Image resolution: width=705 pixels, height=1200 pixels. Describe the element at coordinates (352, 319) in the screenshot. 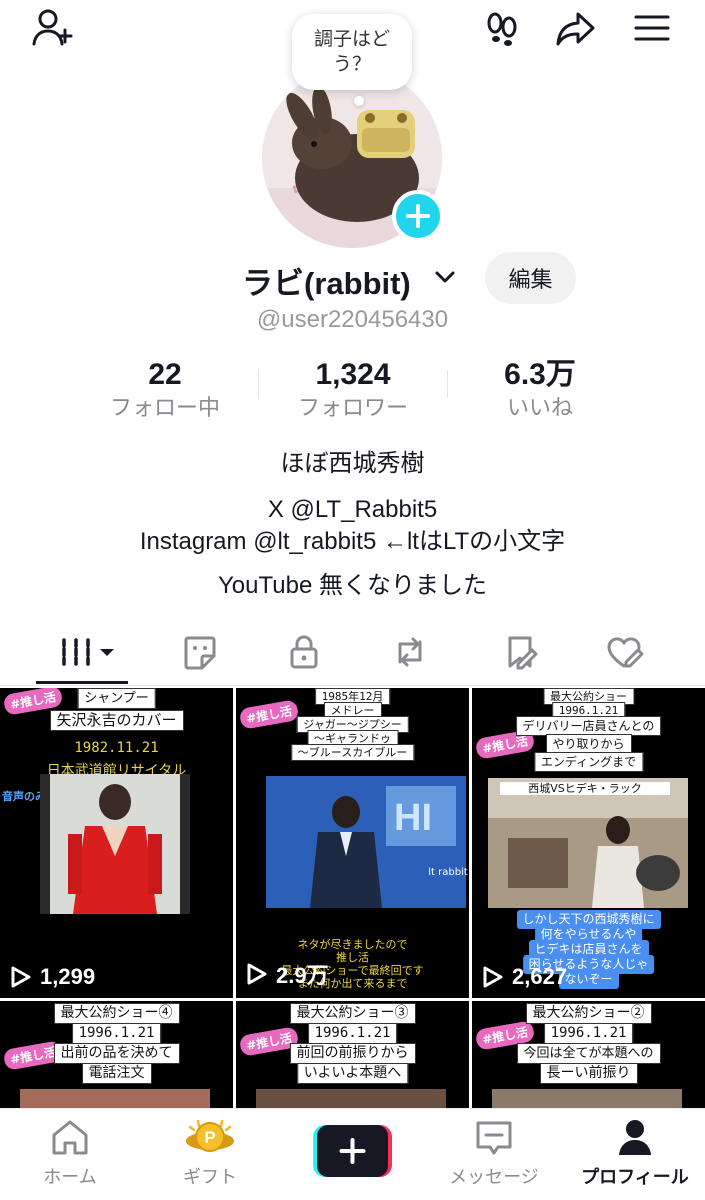

I see `username-handle: @user220456430` at that location.